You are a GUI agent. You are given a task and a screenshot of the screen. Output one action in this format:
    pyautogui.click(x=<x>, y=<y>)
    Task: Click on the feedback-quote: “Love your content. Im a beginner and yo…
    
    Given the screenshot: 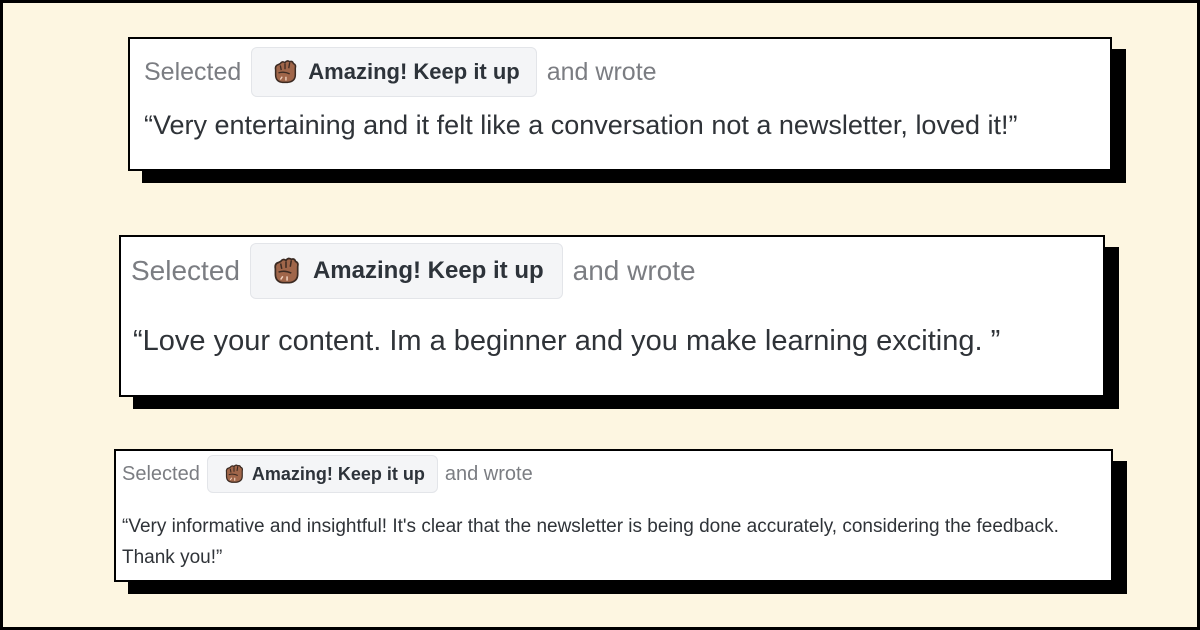 What is the action you would take?
    pyautogui.click(x=567, y=341)
    